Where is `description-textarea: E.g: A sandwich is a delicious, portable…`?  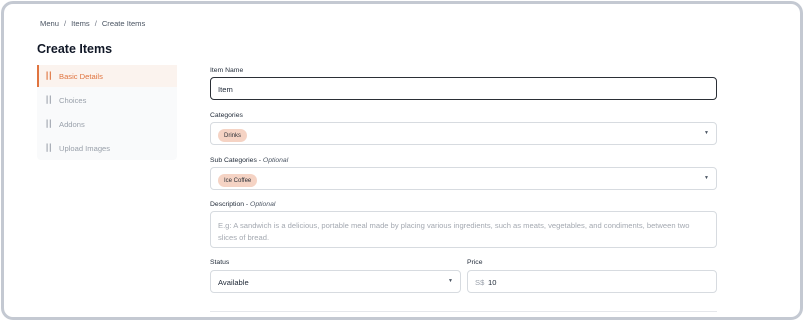 description-textarea: E.g: A sandwich is a delicious, portable… is located at coordinates (463, 229).